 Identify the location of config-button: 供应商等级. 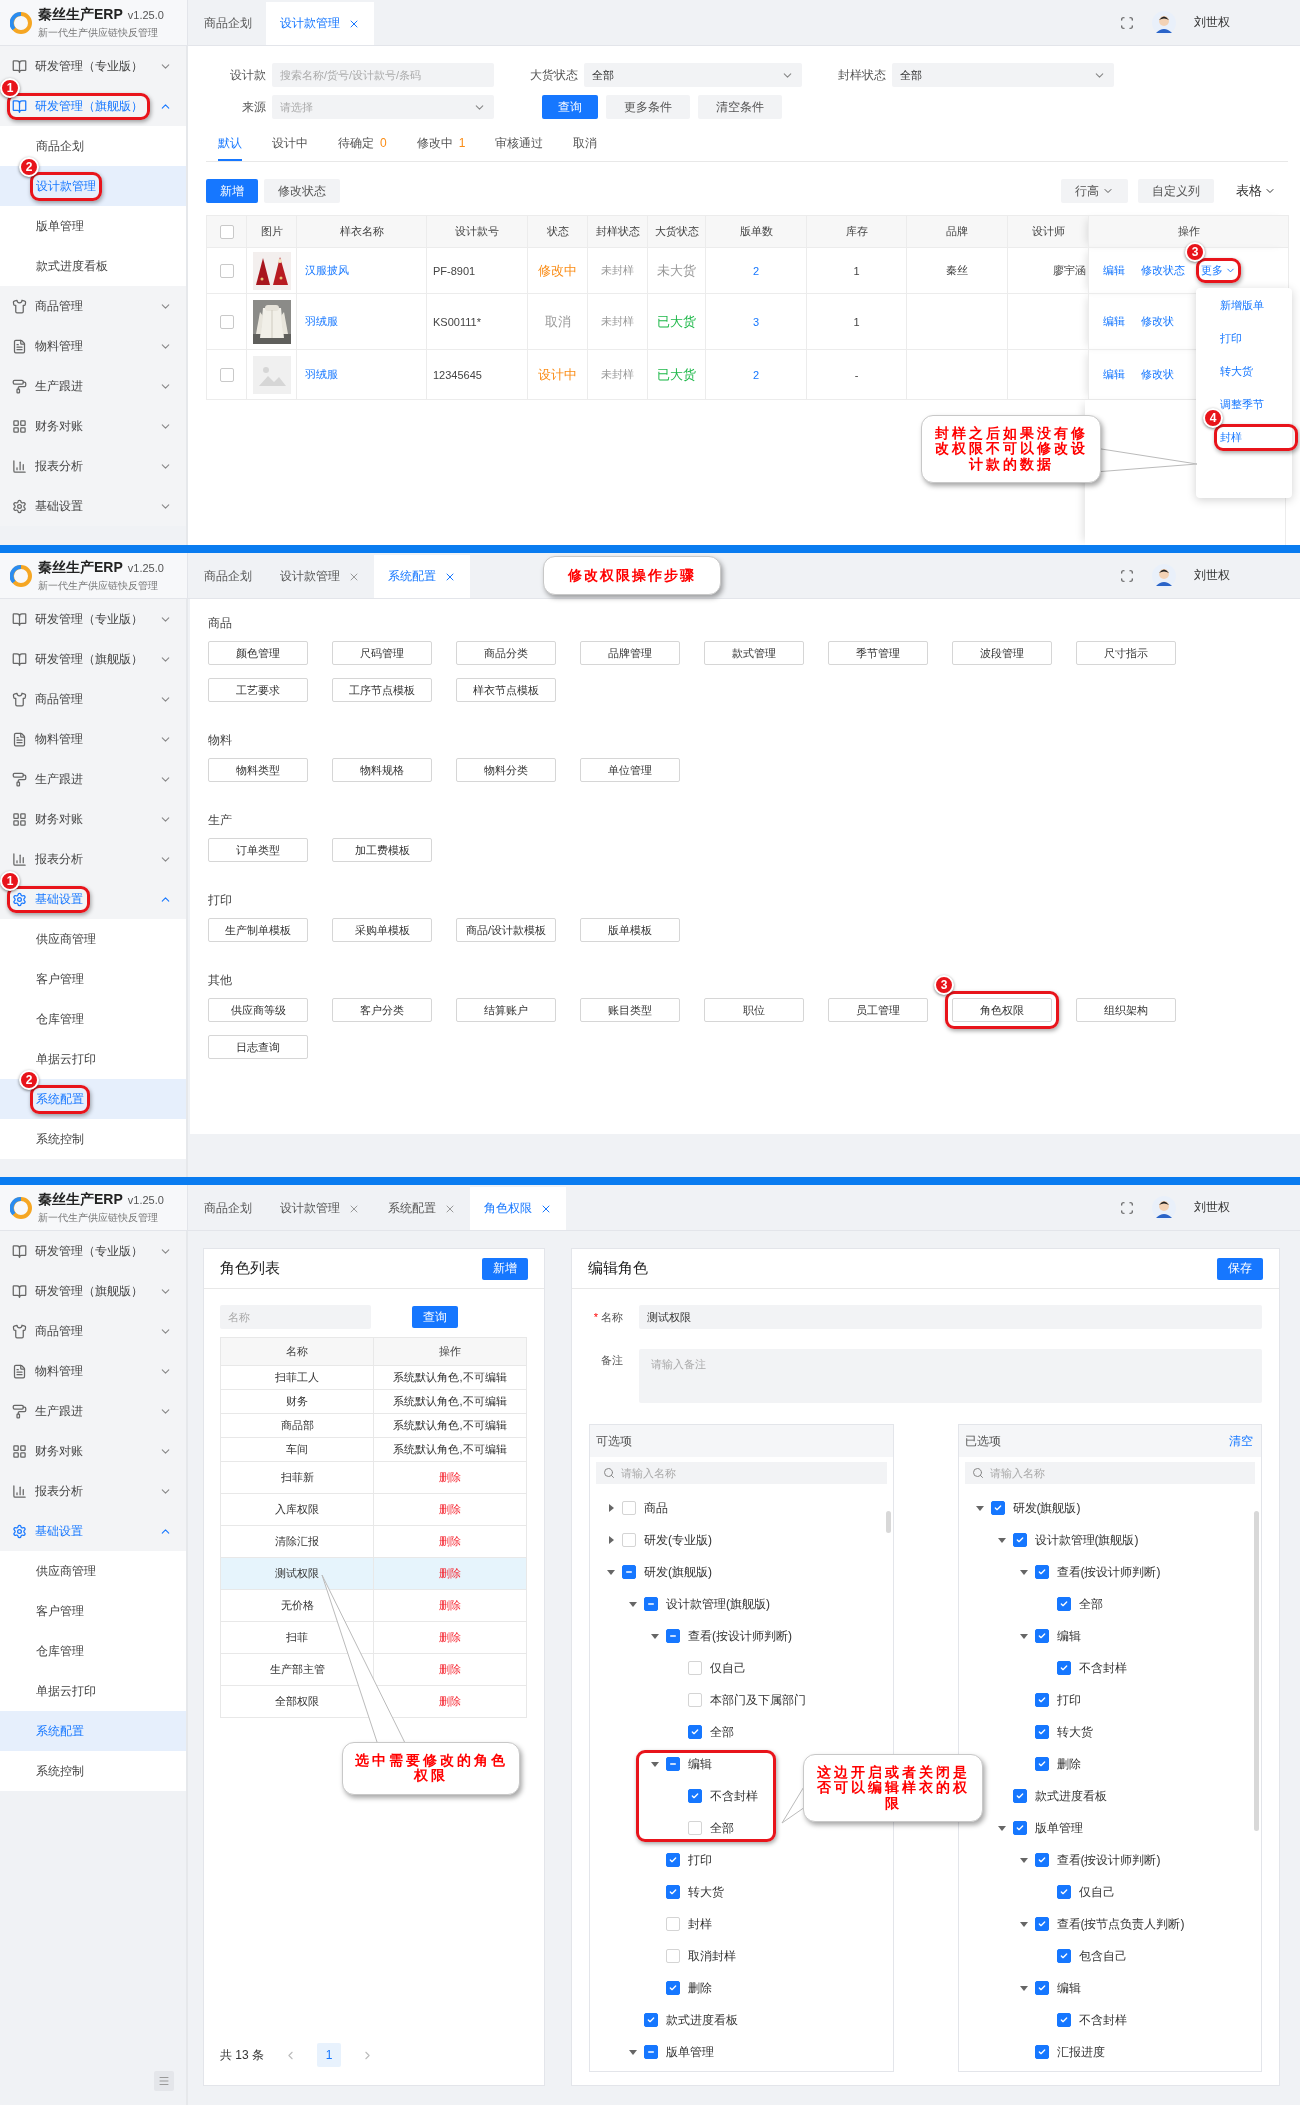
(258, 1010).